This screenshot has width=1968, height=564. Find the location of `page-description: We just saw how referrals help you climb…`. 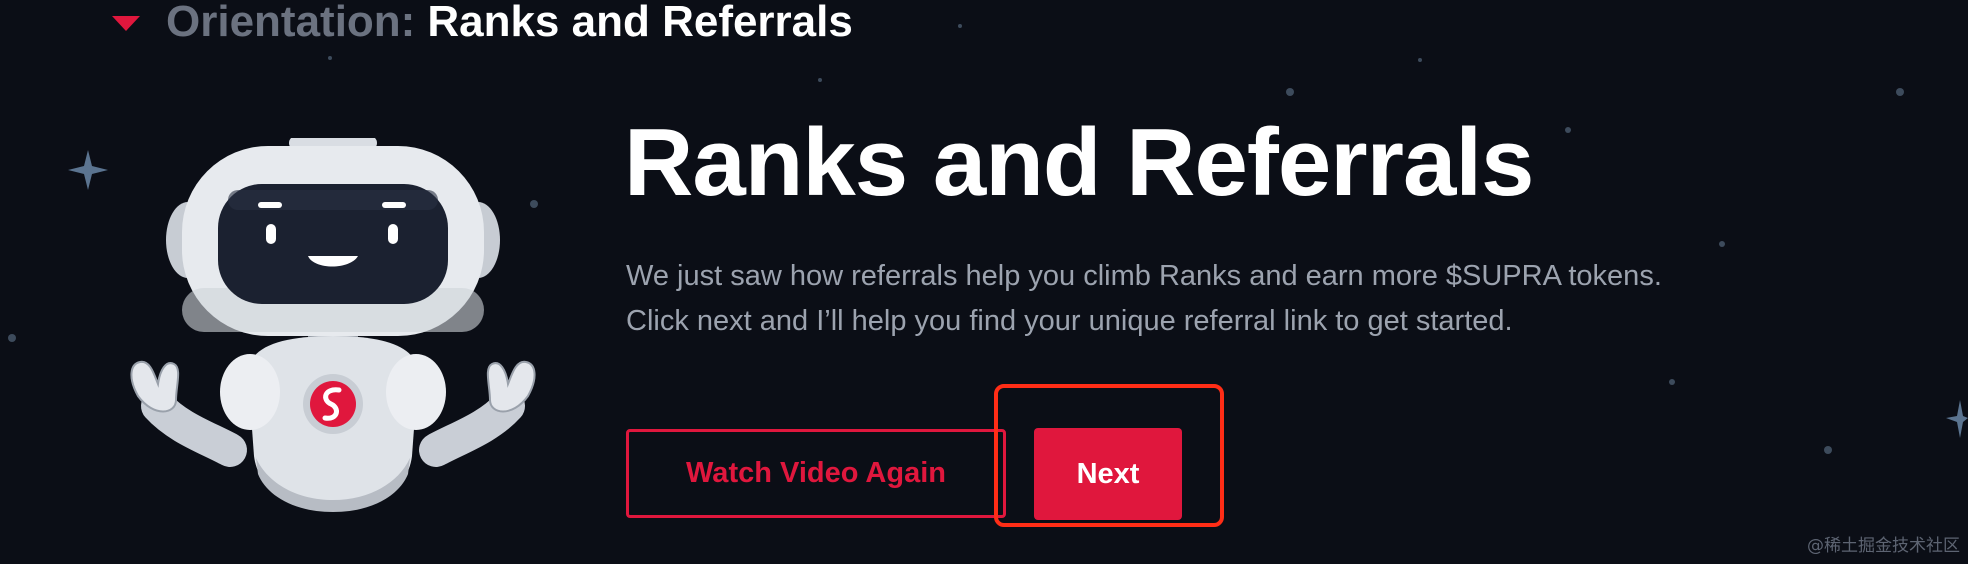

page-description: We just saw how referrals help you climb… is located at coordinates (1144, 298).